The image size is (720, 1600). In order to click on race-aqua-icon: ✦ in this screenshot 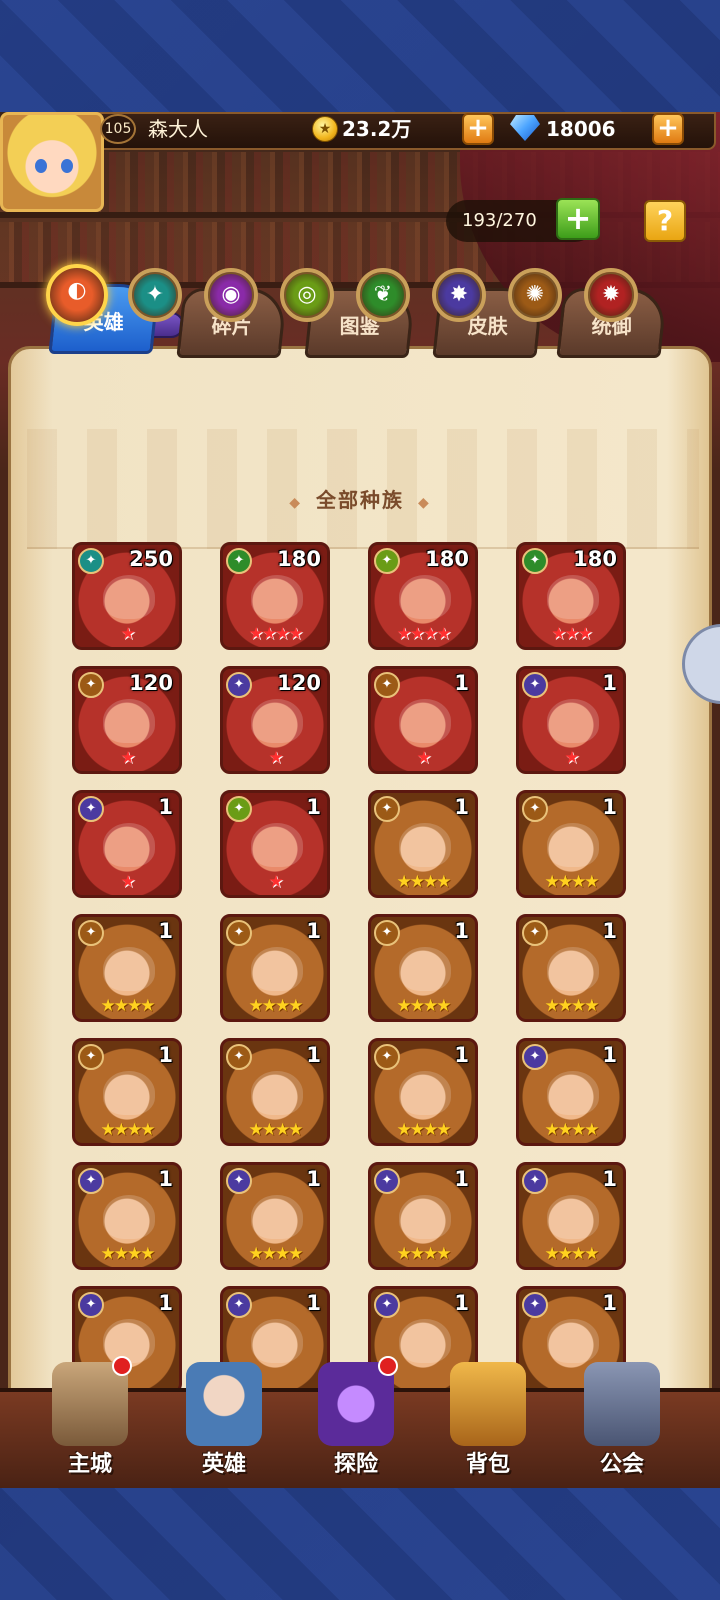, I will do `click(155, 295)`.